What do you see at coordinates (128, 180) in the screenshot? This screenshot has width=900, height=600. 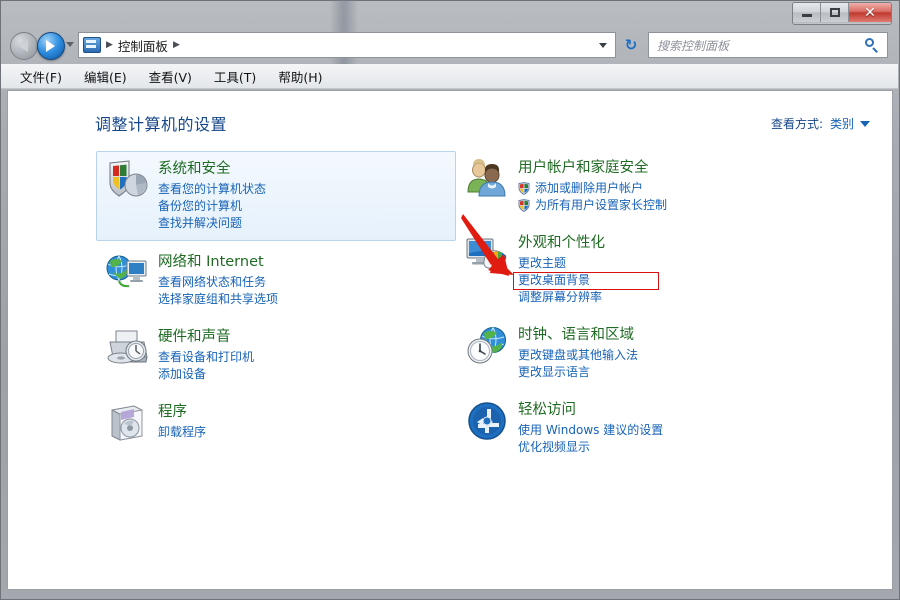 I see `shield-chart-icon` at bounding box center [128, 180].